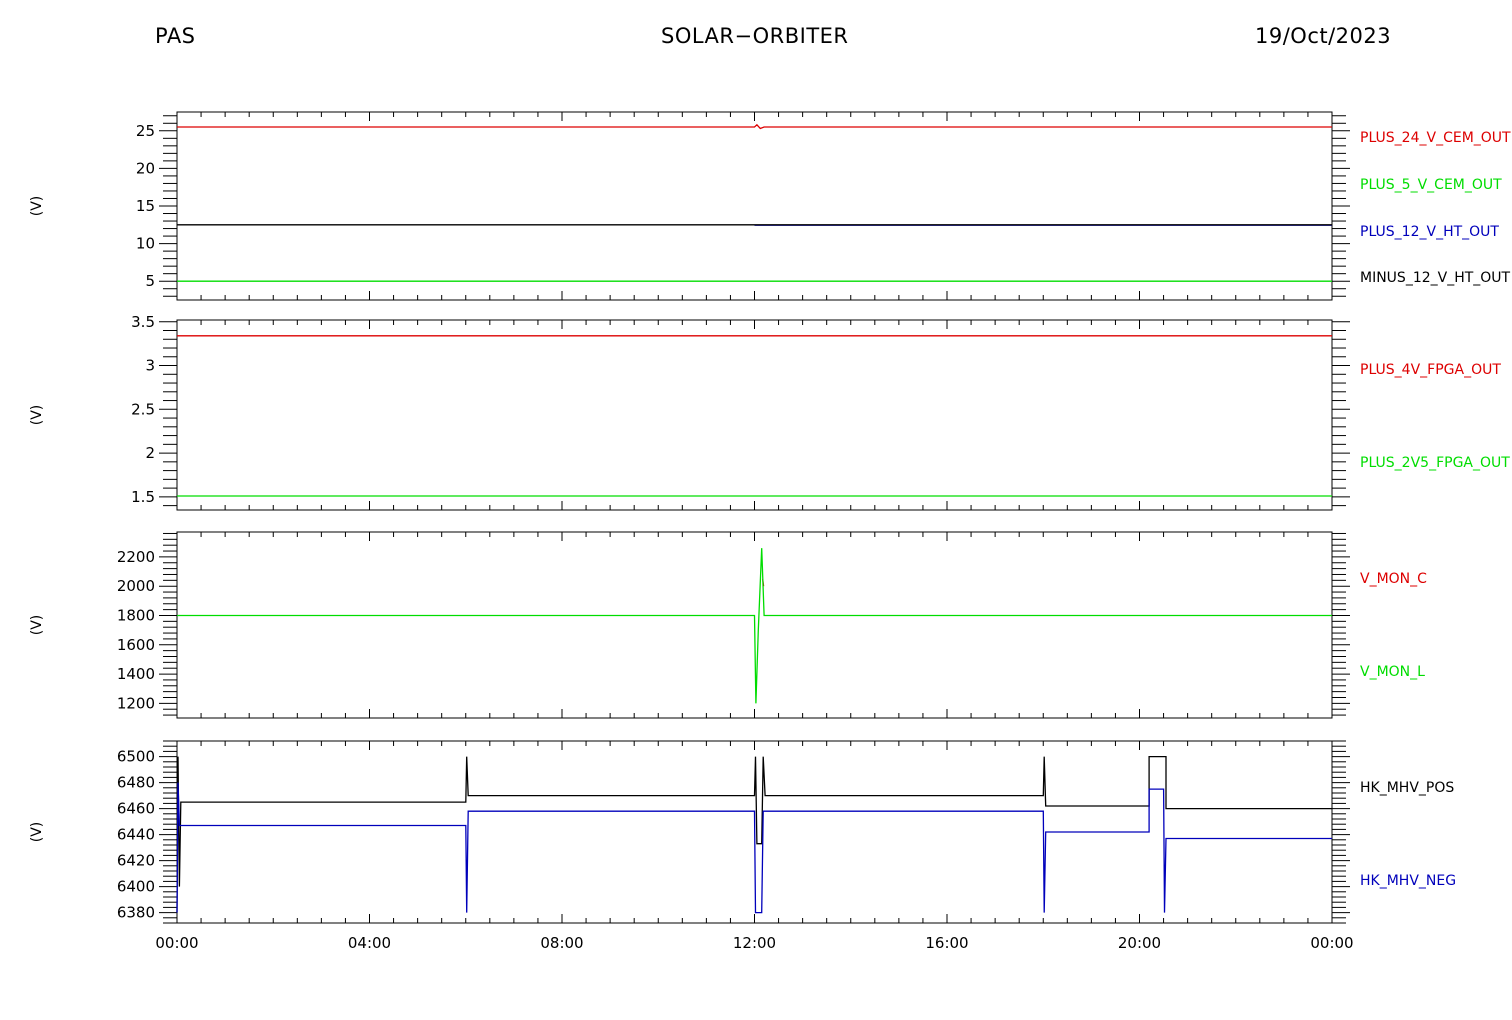 The width and height of the screenshot is (1512, 1020). Describe the element at coordinates (145, 206) in the screenshot. I see `y-tick-label: 15` at that location.